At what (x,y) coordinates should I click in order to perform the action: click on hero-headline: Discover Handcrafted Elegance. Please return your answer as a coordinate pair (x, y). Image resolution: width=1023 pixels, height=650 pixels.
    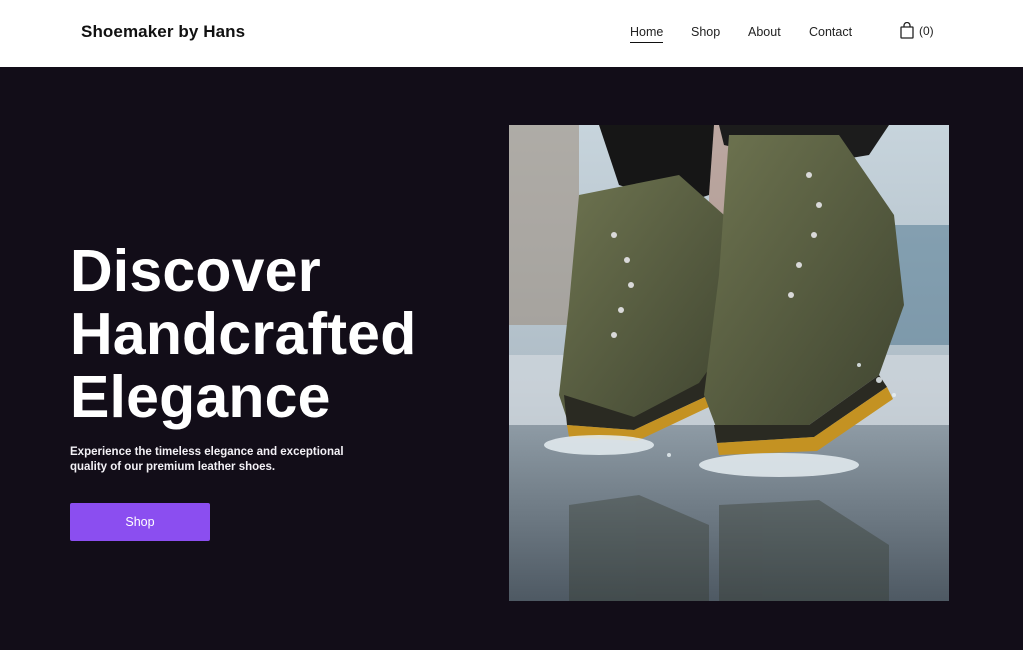
    Looking at the image, I should click on (270, 334).